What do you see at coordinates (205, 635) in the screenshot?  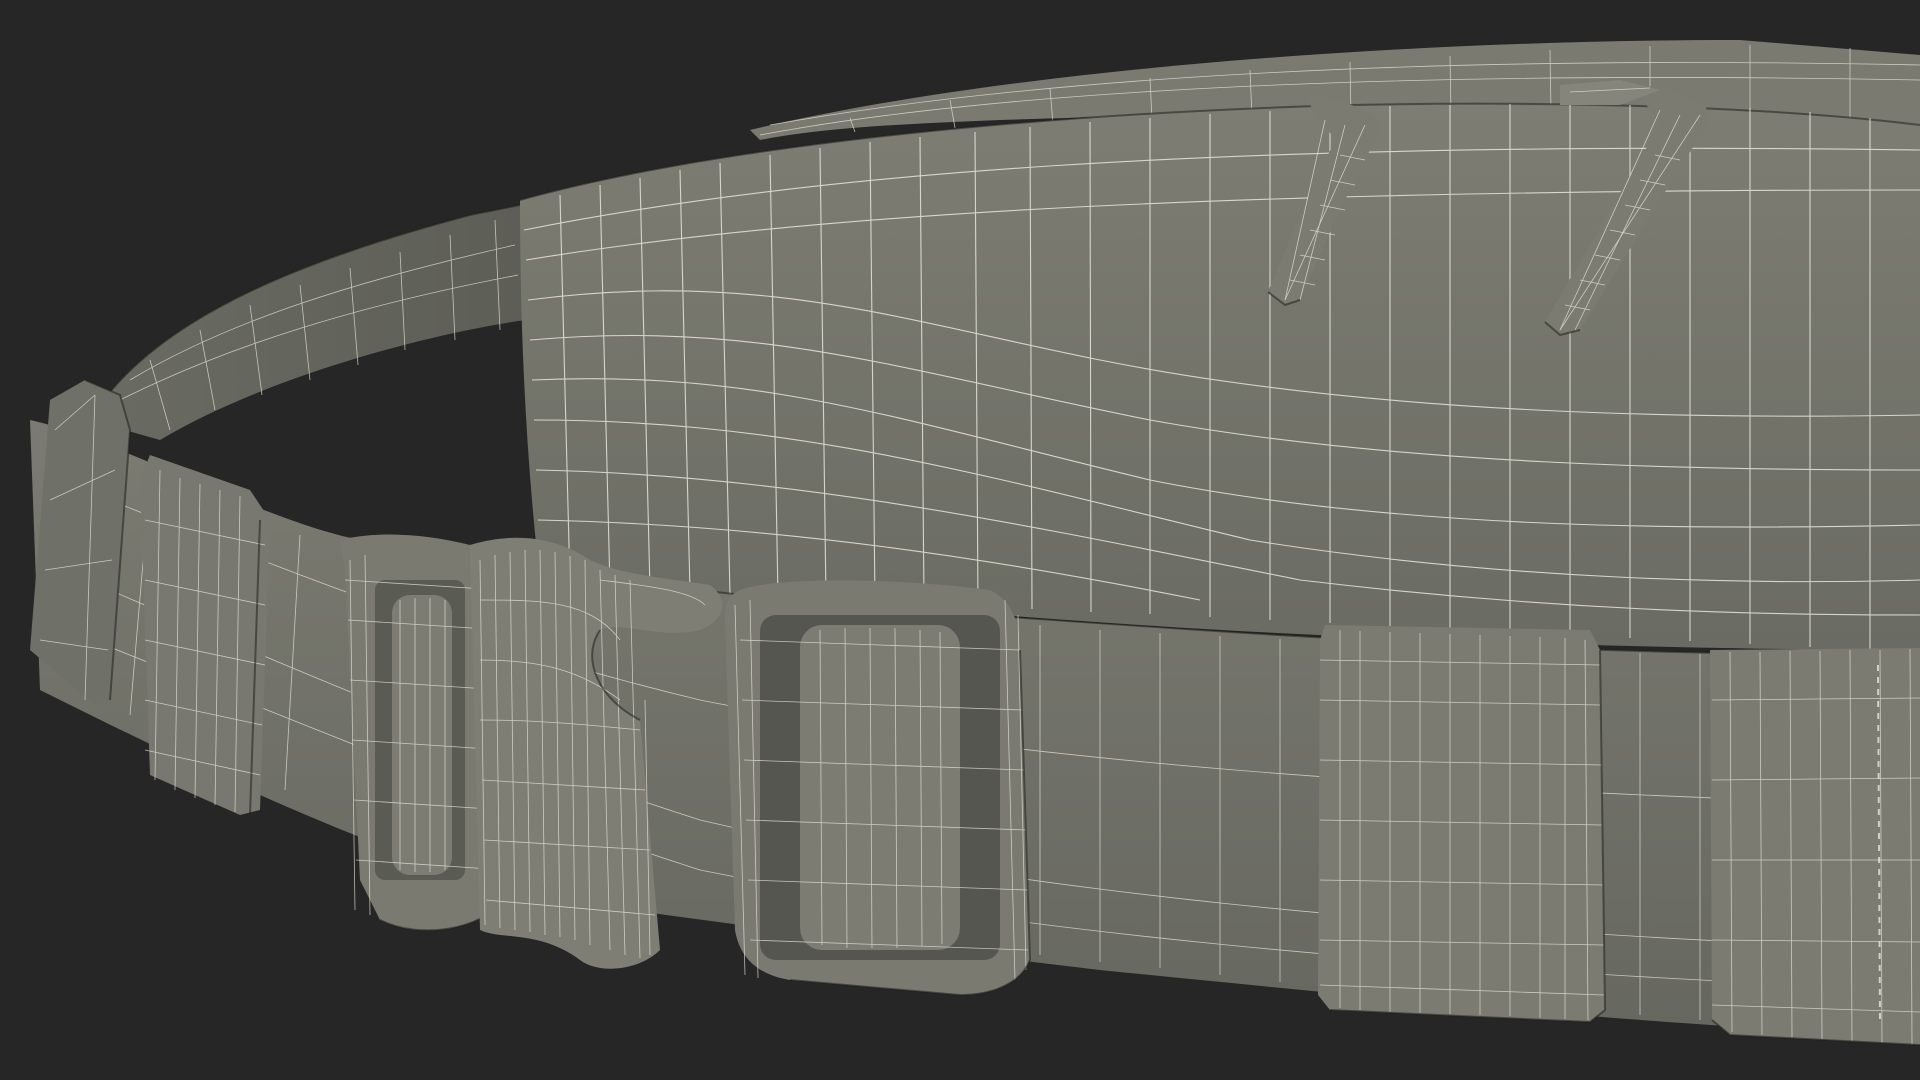 I see `strap-loop-left` at bounding box center [205, 635].